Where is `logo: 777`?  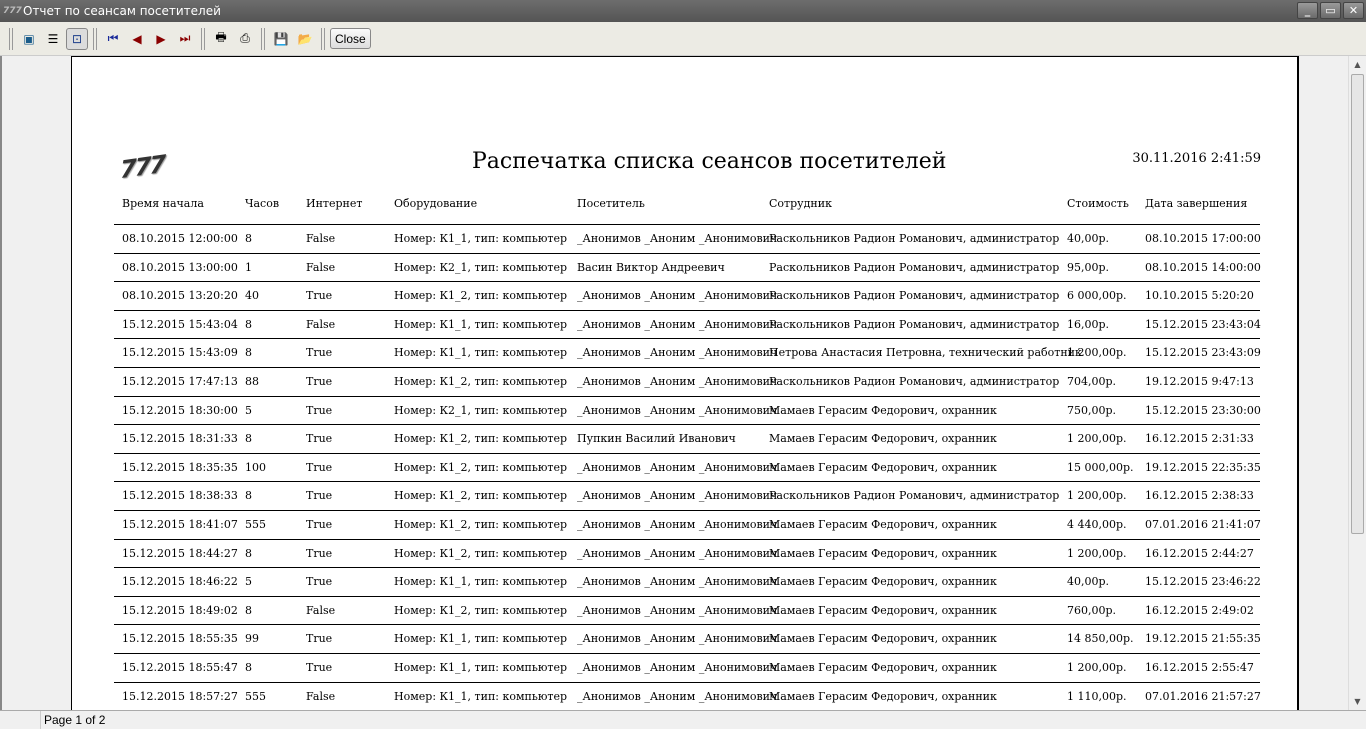 logo: 777 is located at coordinates (142, 167).